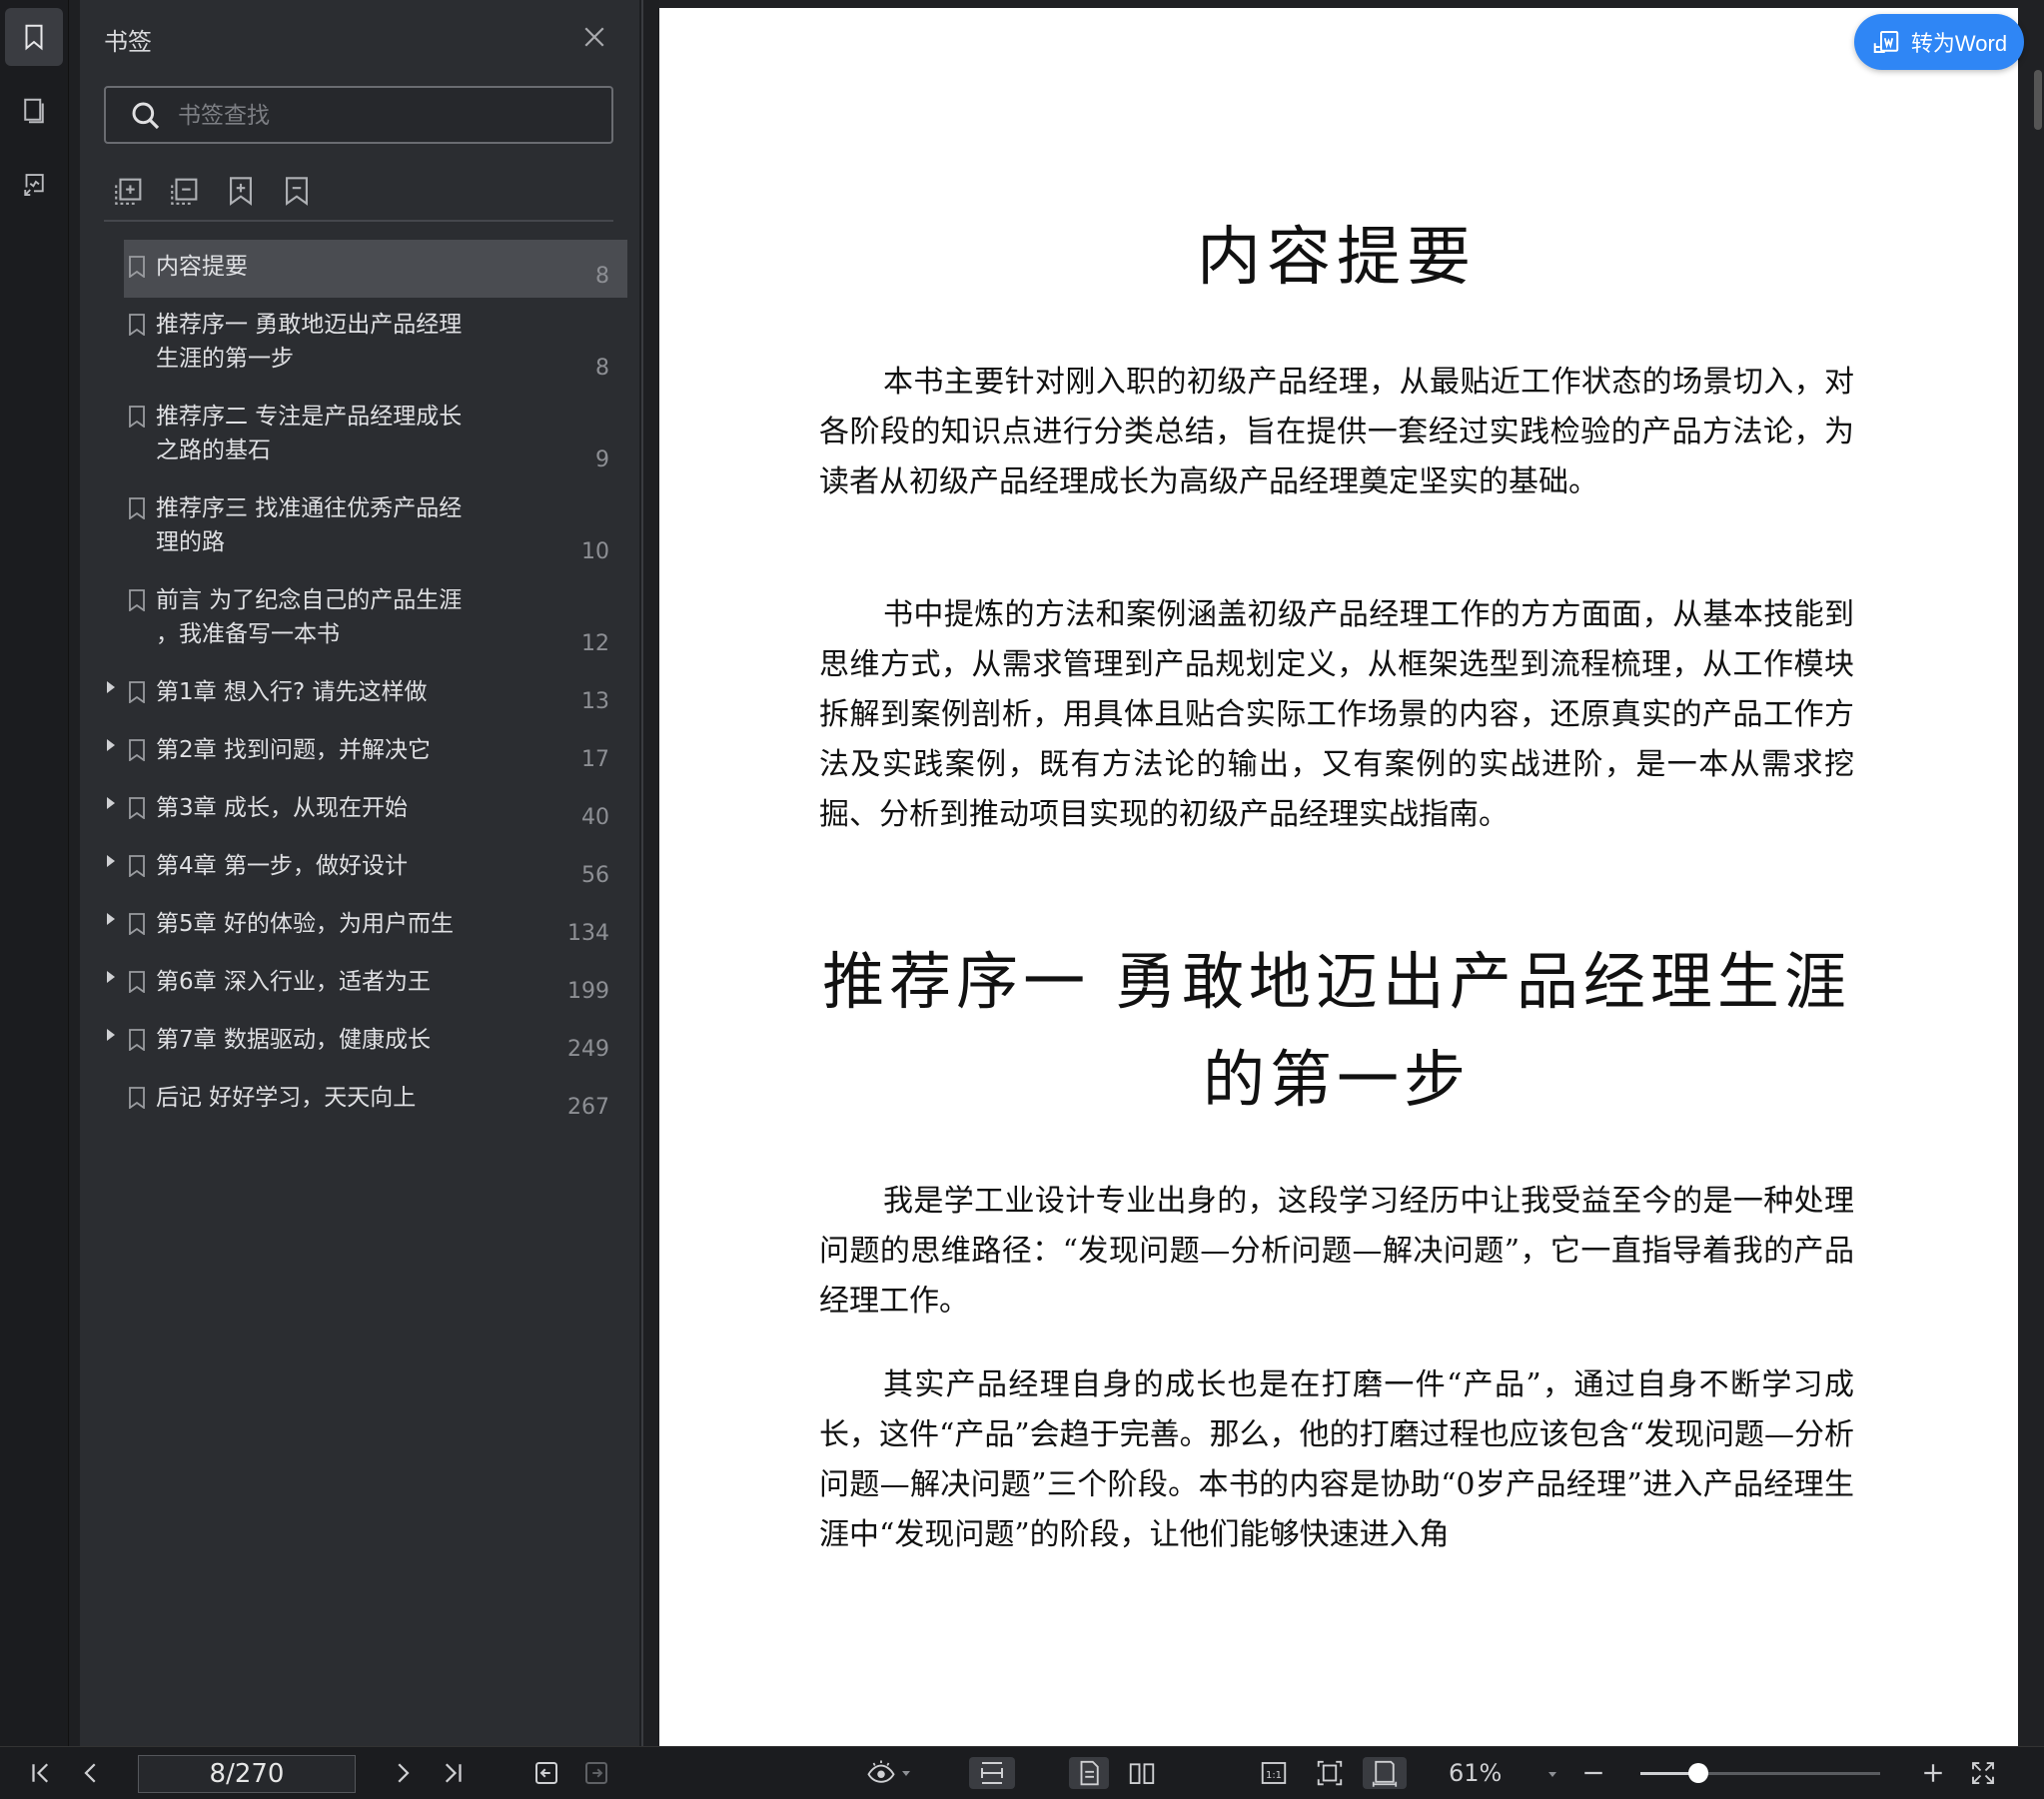 The image size is (2044, 1799). Describe the element at coordinates (1552, 1771) in the screenshot. I see `zoom-dropdown` at that location.